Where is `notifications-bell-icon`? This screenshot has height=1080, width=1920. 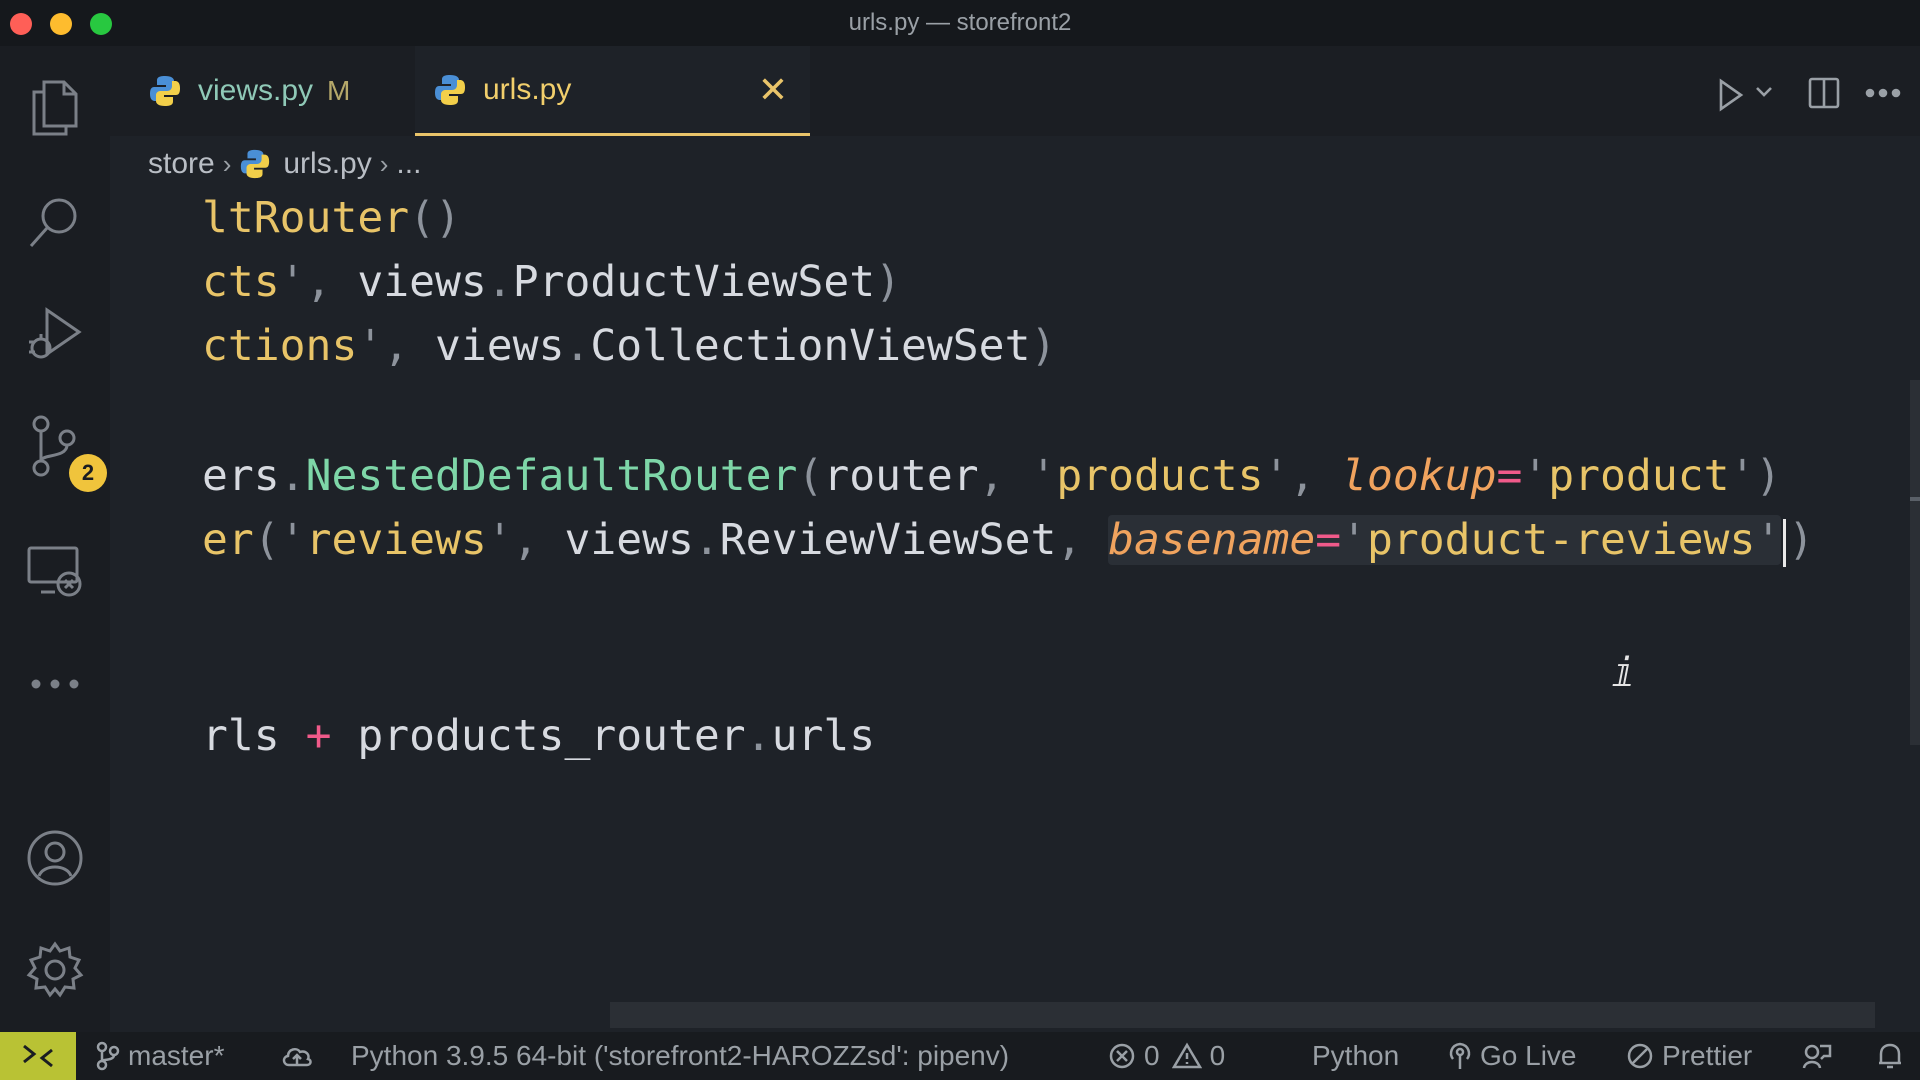
notifications-bell-icon is located at coordinates (1894, 1056).